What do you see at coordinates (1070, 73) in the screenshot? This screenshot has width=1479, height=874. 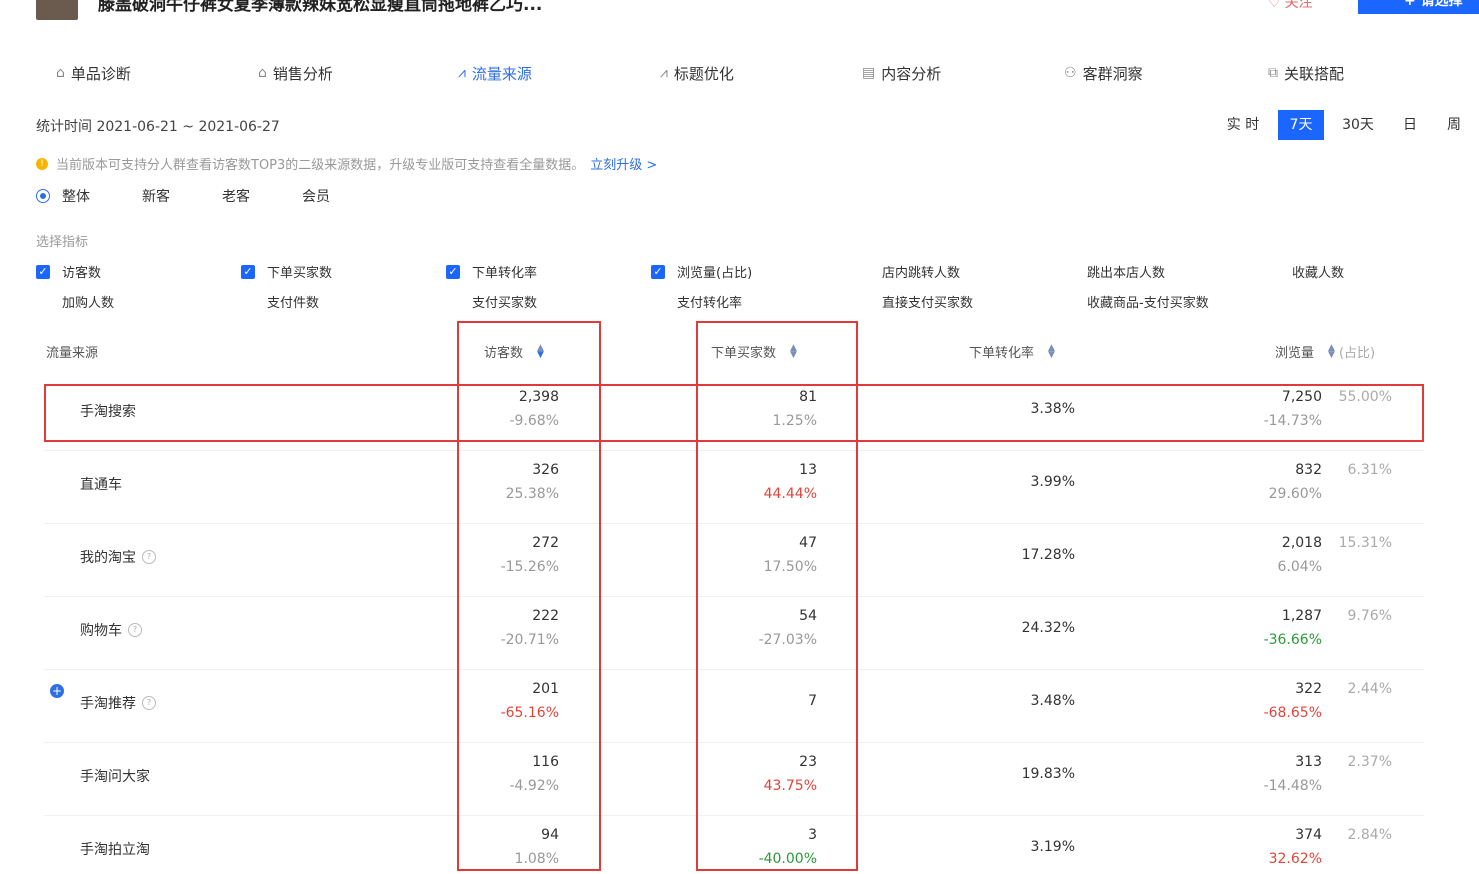 I see `users-icon: ⚇` at bounding box center [1070, 73].